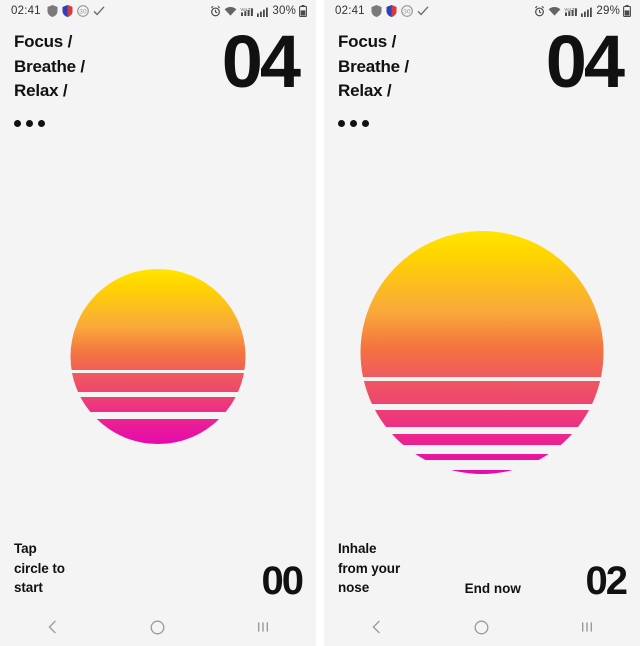 The width and height of the screenshot is (640, 646). I want to click on instruction-line-1: Inhale, so click(357, 549).